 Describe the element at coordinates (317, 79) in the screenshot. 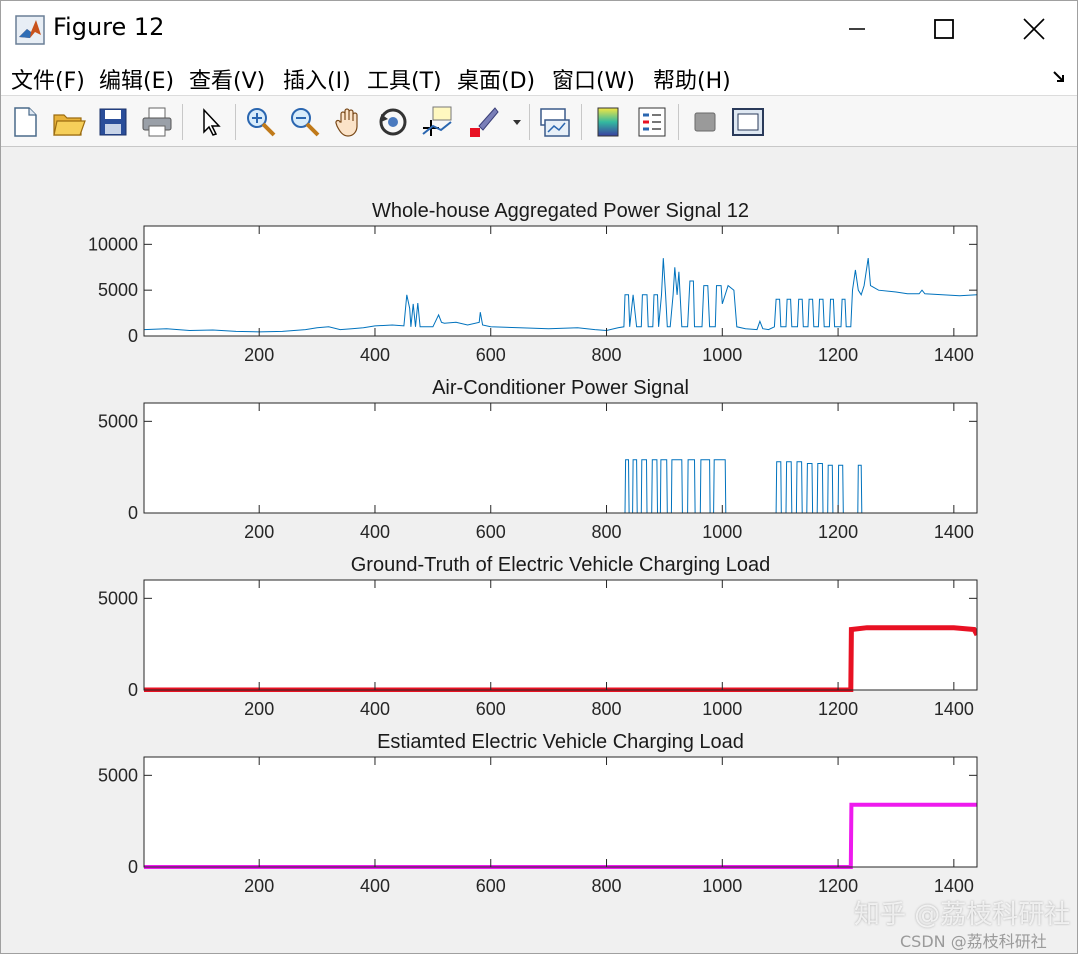

I see `menu-insert: 插入(I)` at that location.